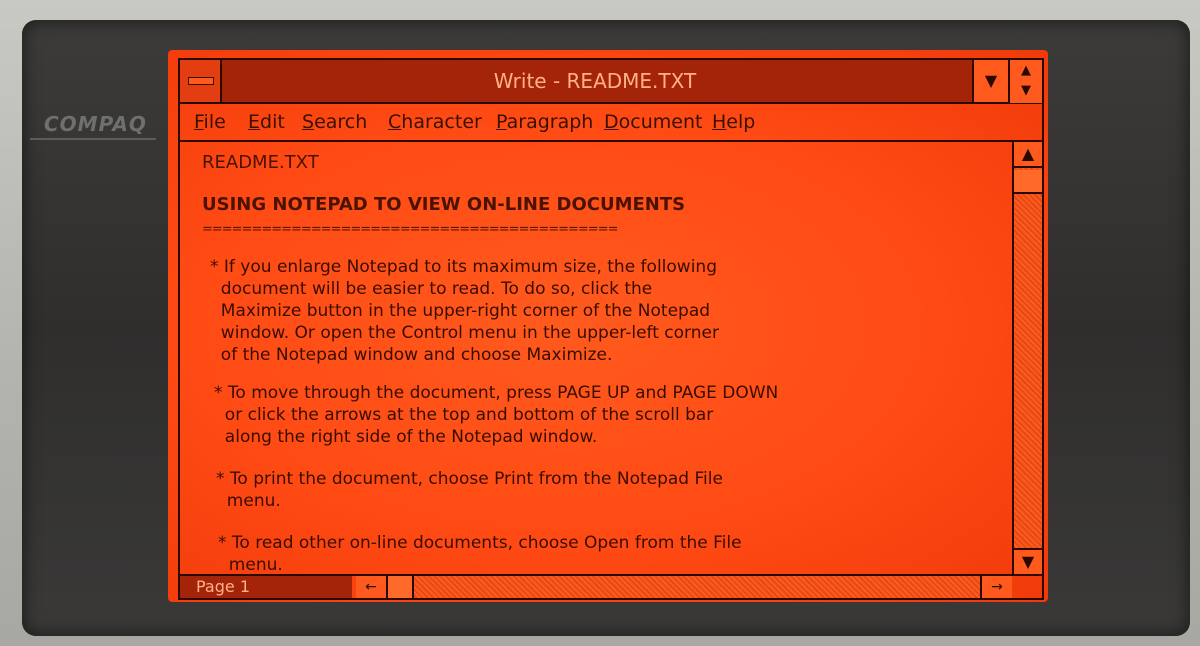 This screenshot has width=1200, height=646. Describe the element at coordinates (550, 122) in the screenshot. I see `menu-paragraph-rest: aragraph` at that location.